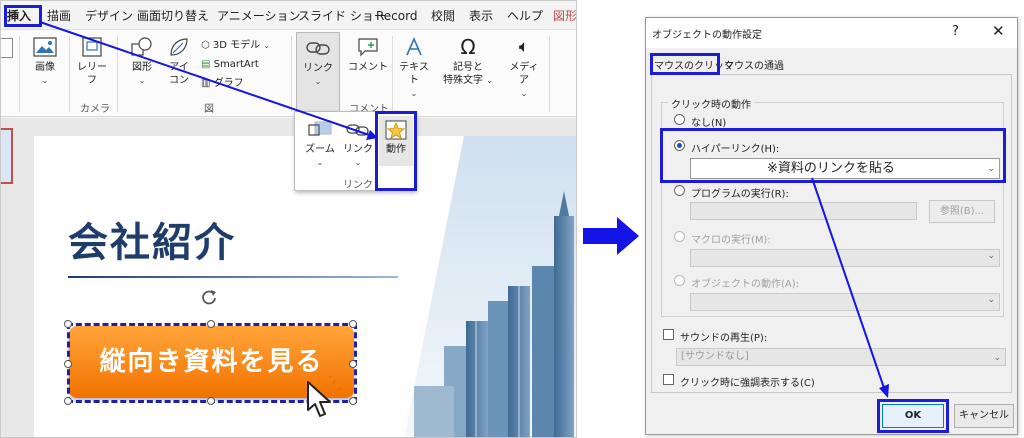 This screenshot has height=438, width=1024. What do you see at coordinates (679, 190) in the screenshot?
I see `radio-program` at bounding box center [679, 190].